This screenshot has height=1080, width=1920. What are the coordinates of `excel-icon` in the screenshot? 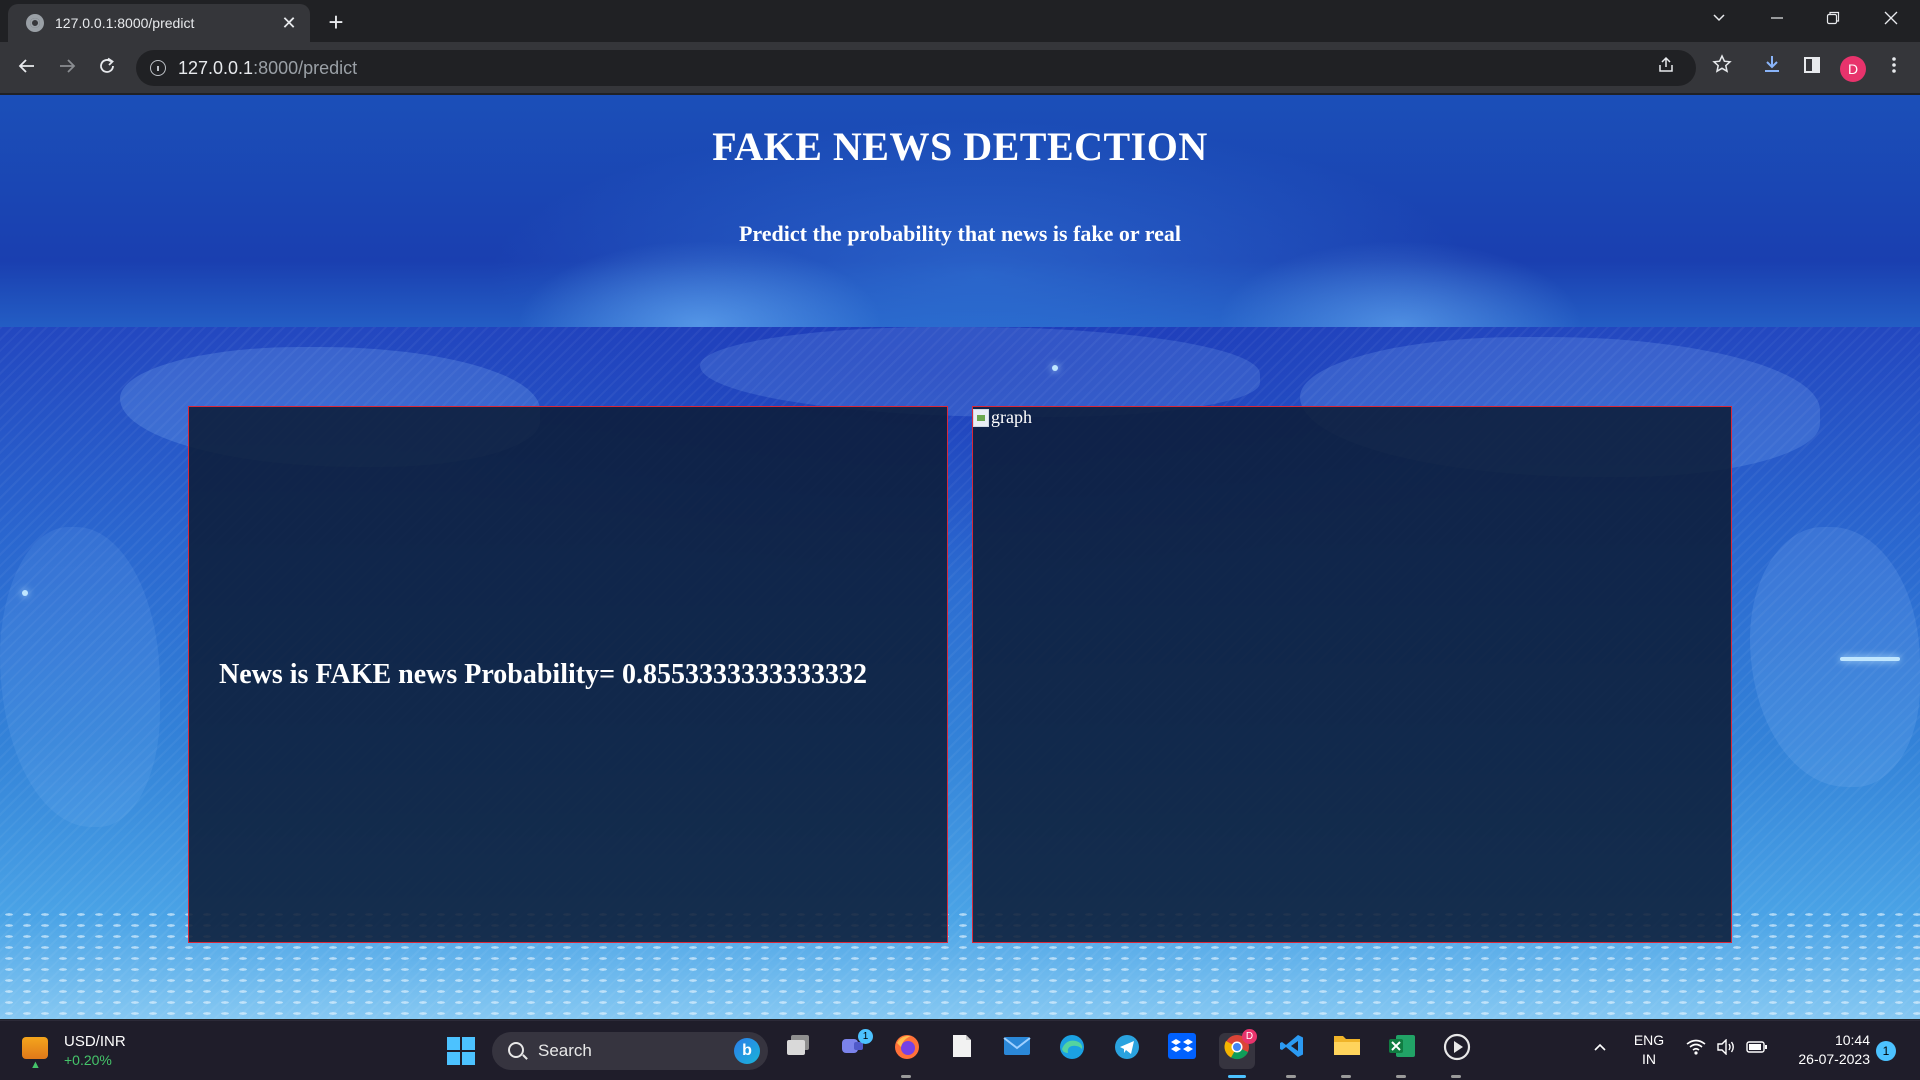 It's located at (1402, 1055).